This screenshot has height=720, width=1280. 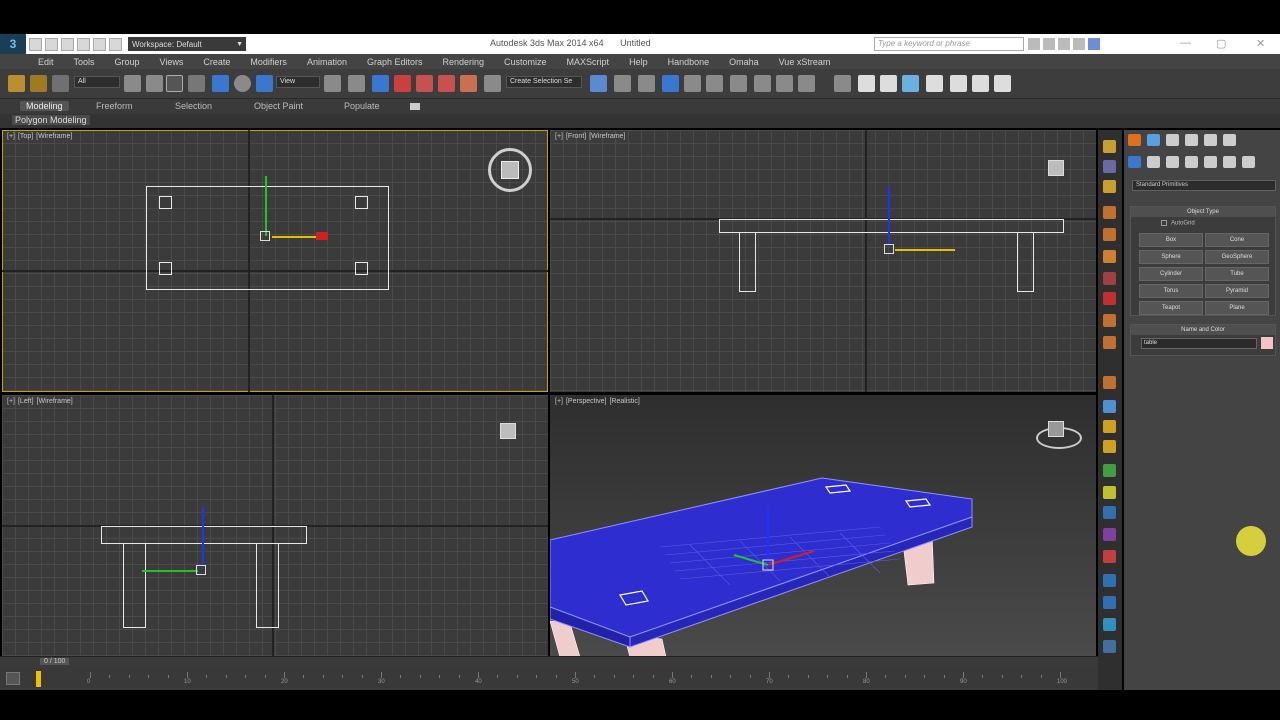 I want to click on create-tab-icon, so click(x=1134, y=140).